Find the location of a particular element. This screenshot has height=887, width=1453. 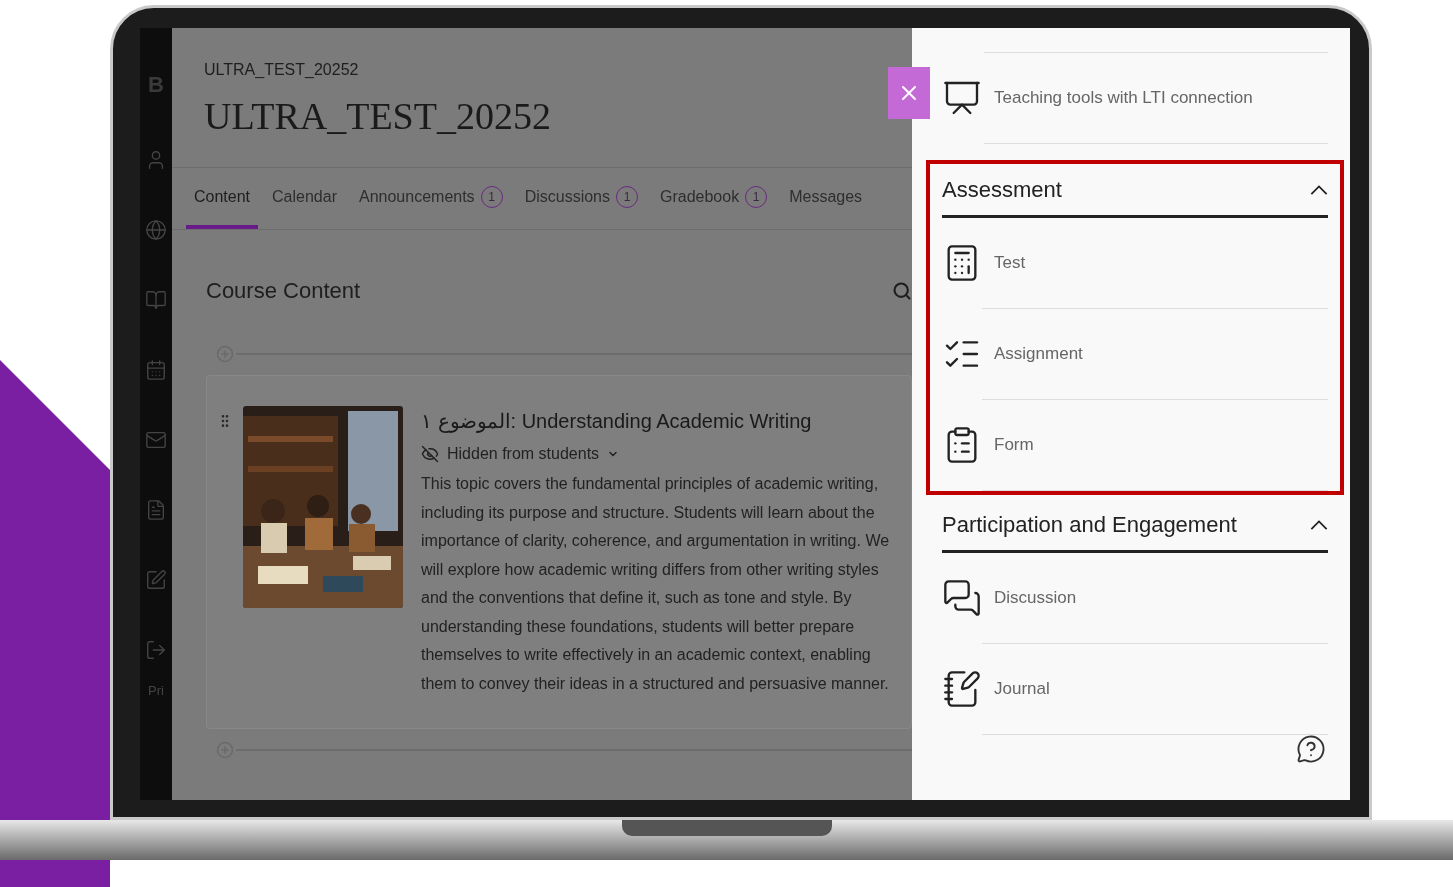

globe-icon is located at coordinates (156, 230).